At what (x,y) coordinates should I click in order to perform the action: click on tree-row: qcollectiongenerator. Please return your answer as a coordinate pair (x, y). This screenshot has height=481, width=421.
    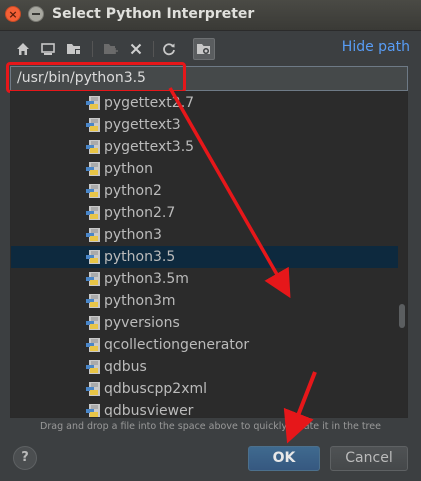
    Looking at the image, I should click on (204, 345).